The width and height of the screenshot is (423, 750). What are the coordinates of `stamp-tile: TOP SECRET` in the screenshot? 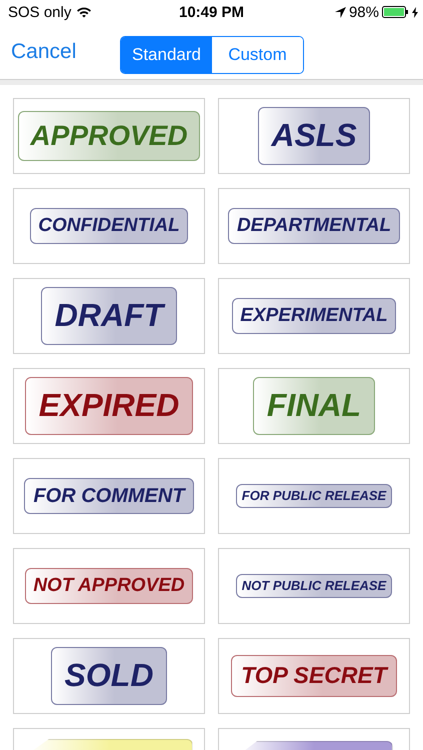 It's located at (314, 676).